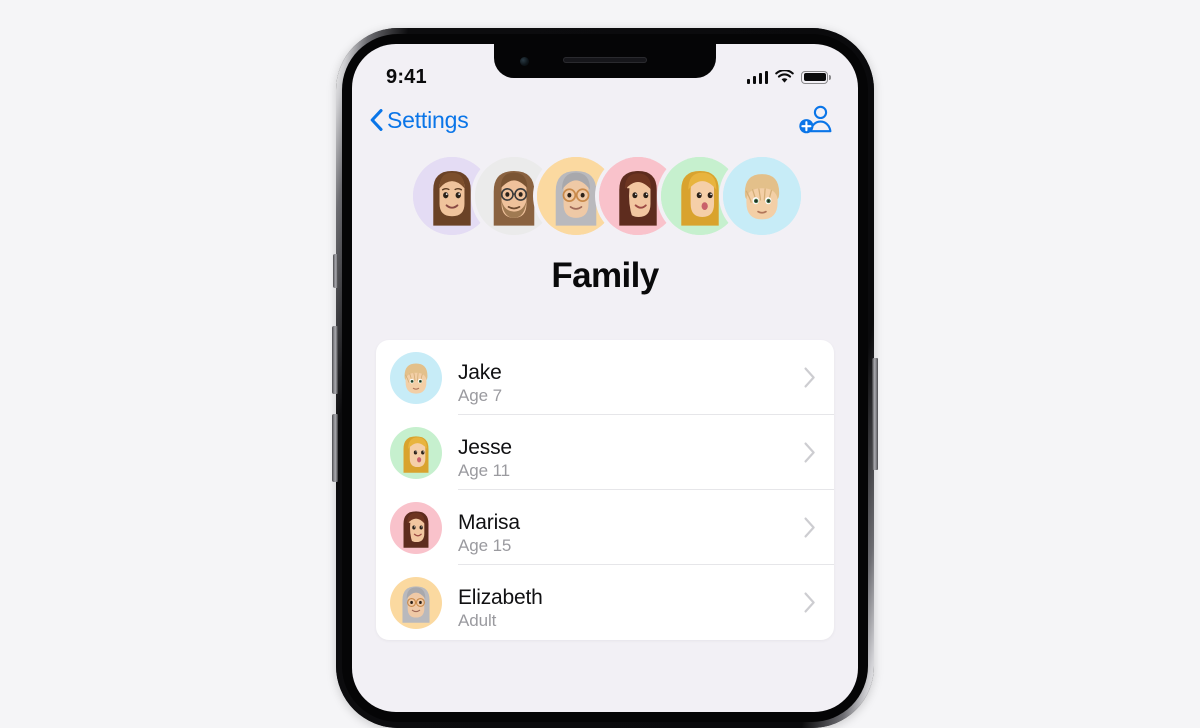  Describe the element at coordinates (480, 373) in the screenshot. I see `member-name: Jake` at that location.